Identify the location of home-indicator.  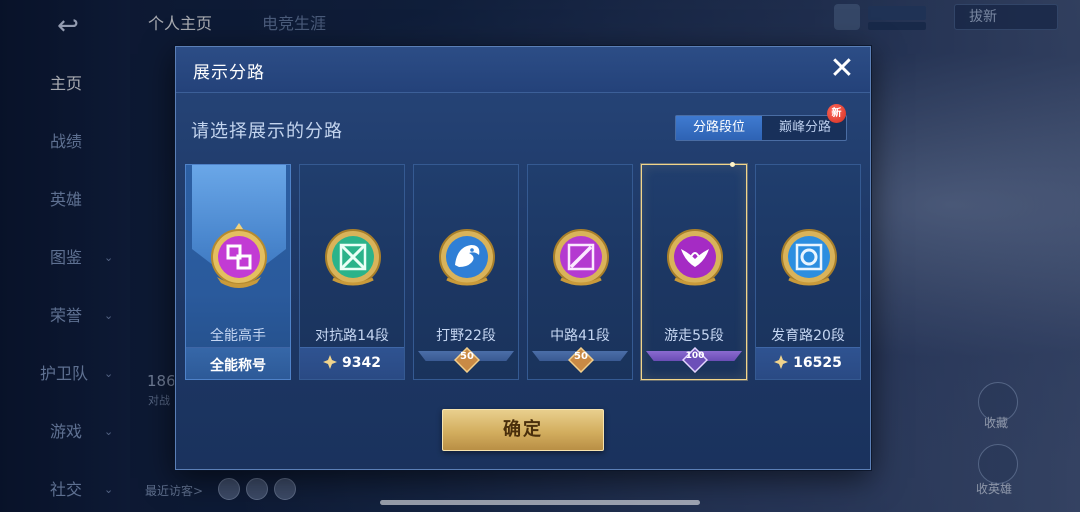
(540, 502).